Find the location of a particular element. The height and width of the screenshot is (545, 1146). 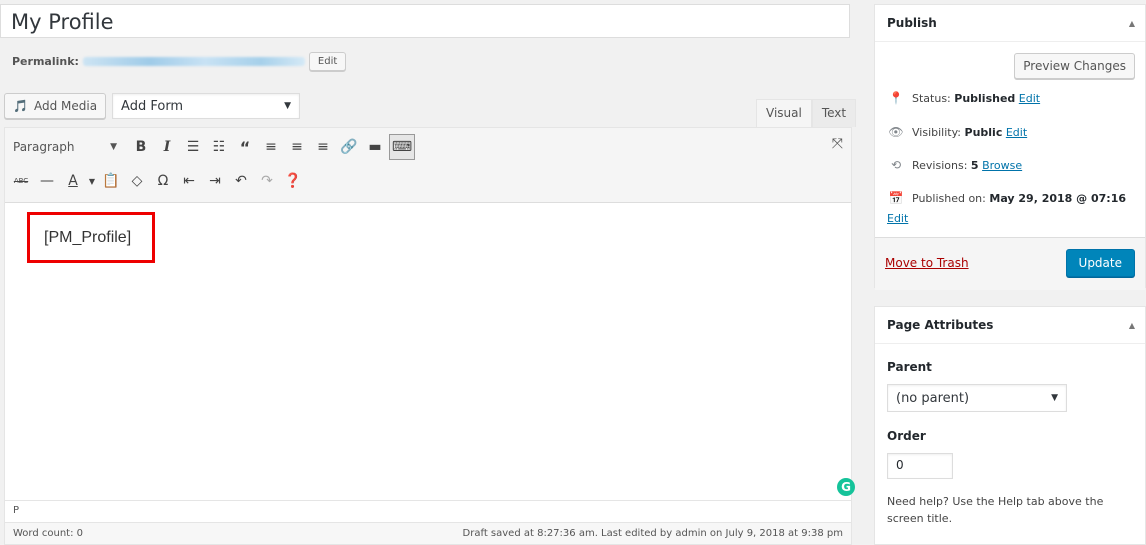

blockquote-icon: “ is located at coordinates (245, 147).